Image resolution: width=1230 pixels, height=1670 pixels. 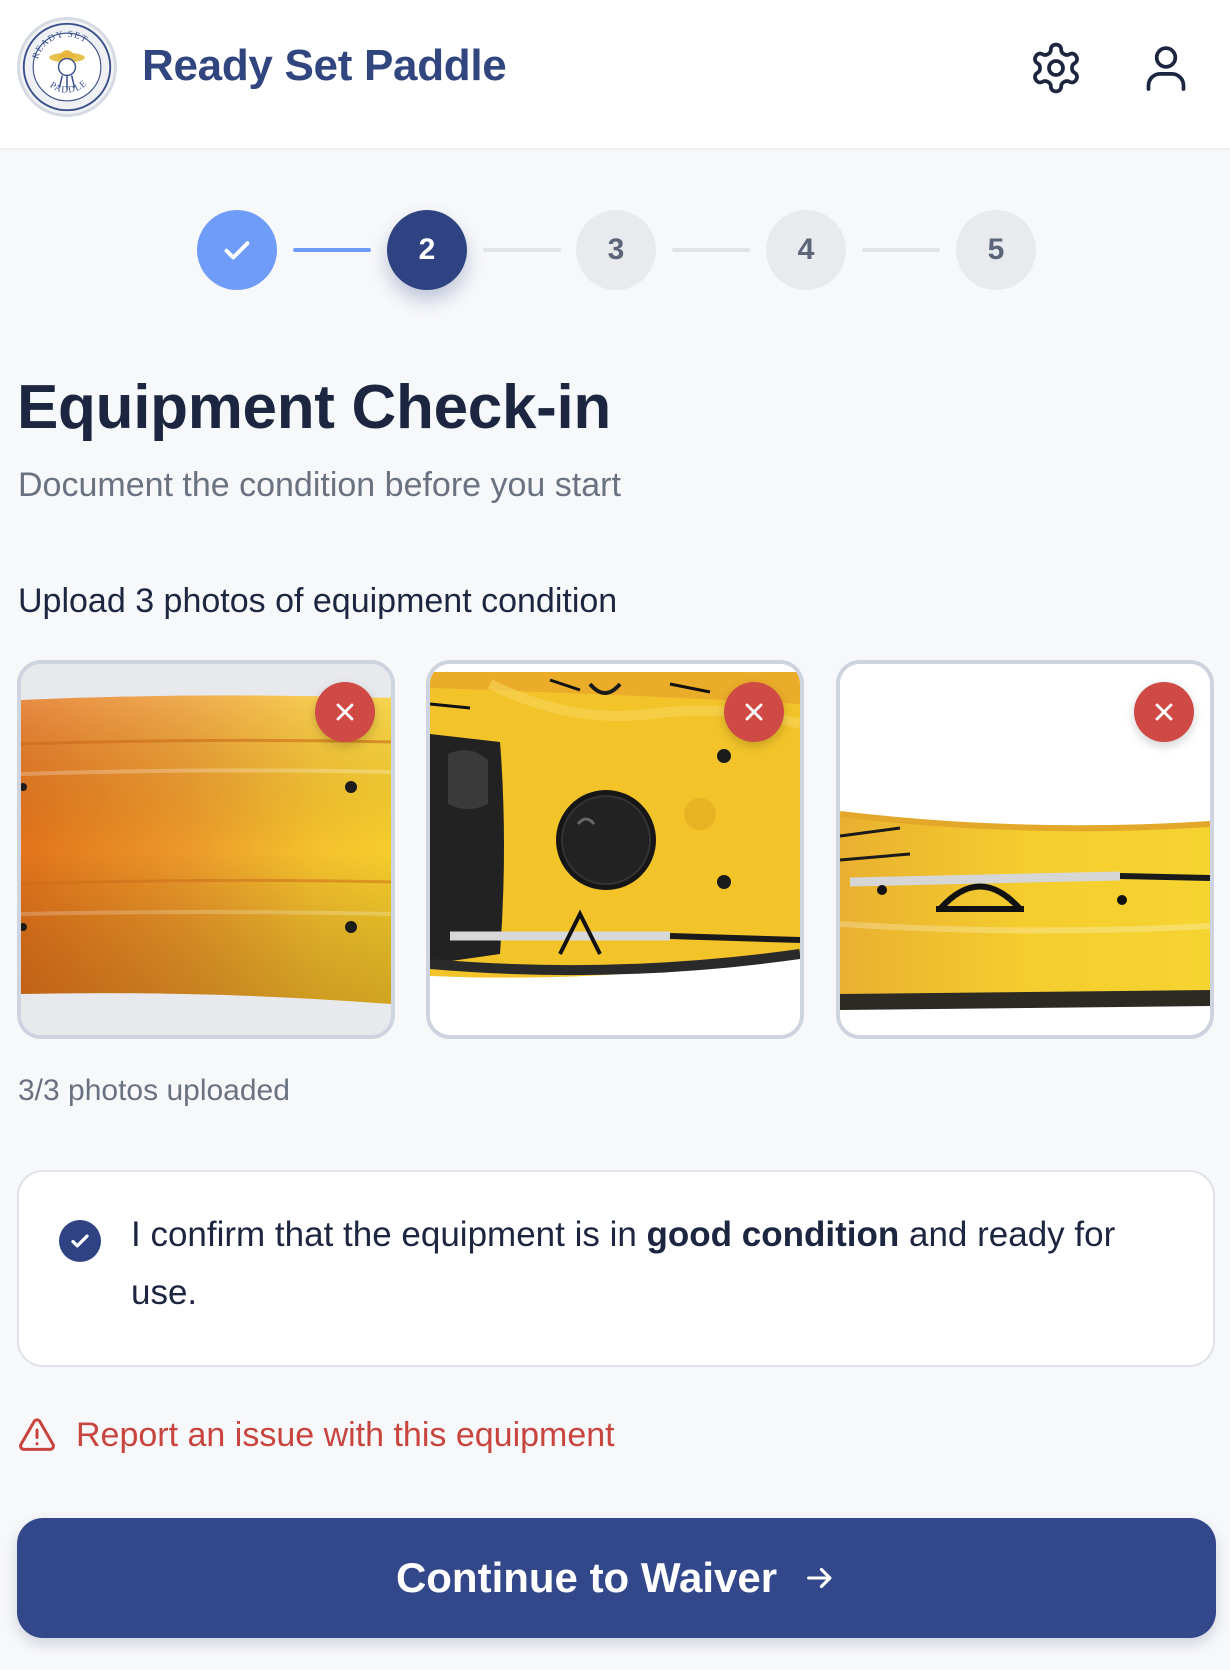 I want to click on progress-stepper: 2 3 4 5, so click(x=615, y=250).